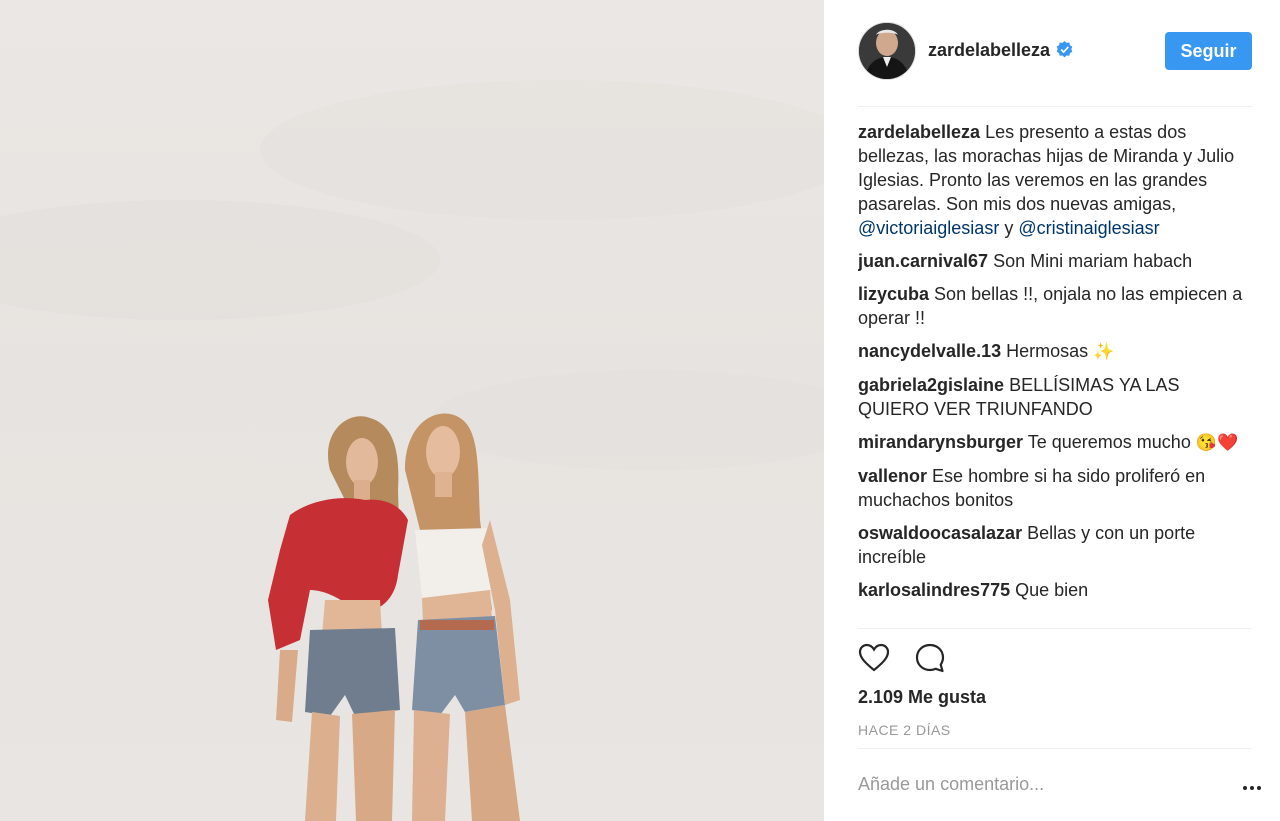  What do you see at coordinates (1047, 351) in the screenshot?
I see `comment-text: Hermosas` at bounding box center [1047, 351].